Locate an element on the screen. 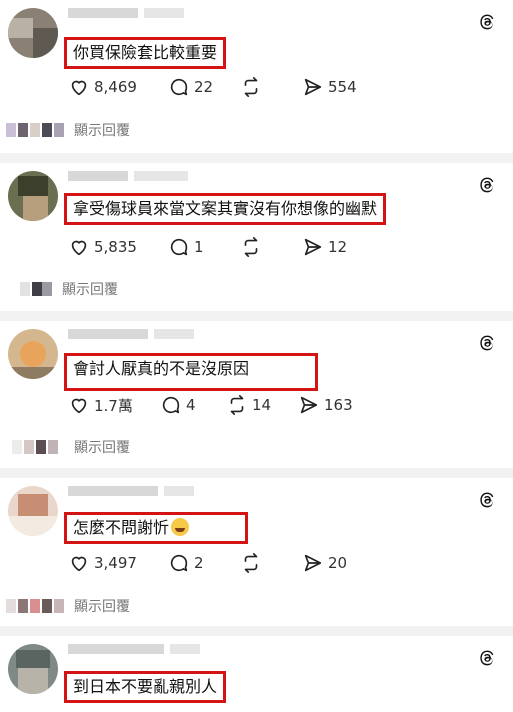 Image resolution: width=513 pixels, height=712 pixels. action-bar: 5,835 1 12 is located at coordinates (207, 247).